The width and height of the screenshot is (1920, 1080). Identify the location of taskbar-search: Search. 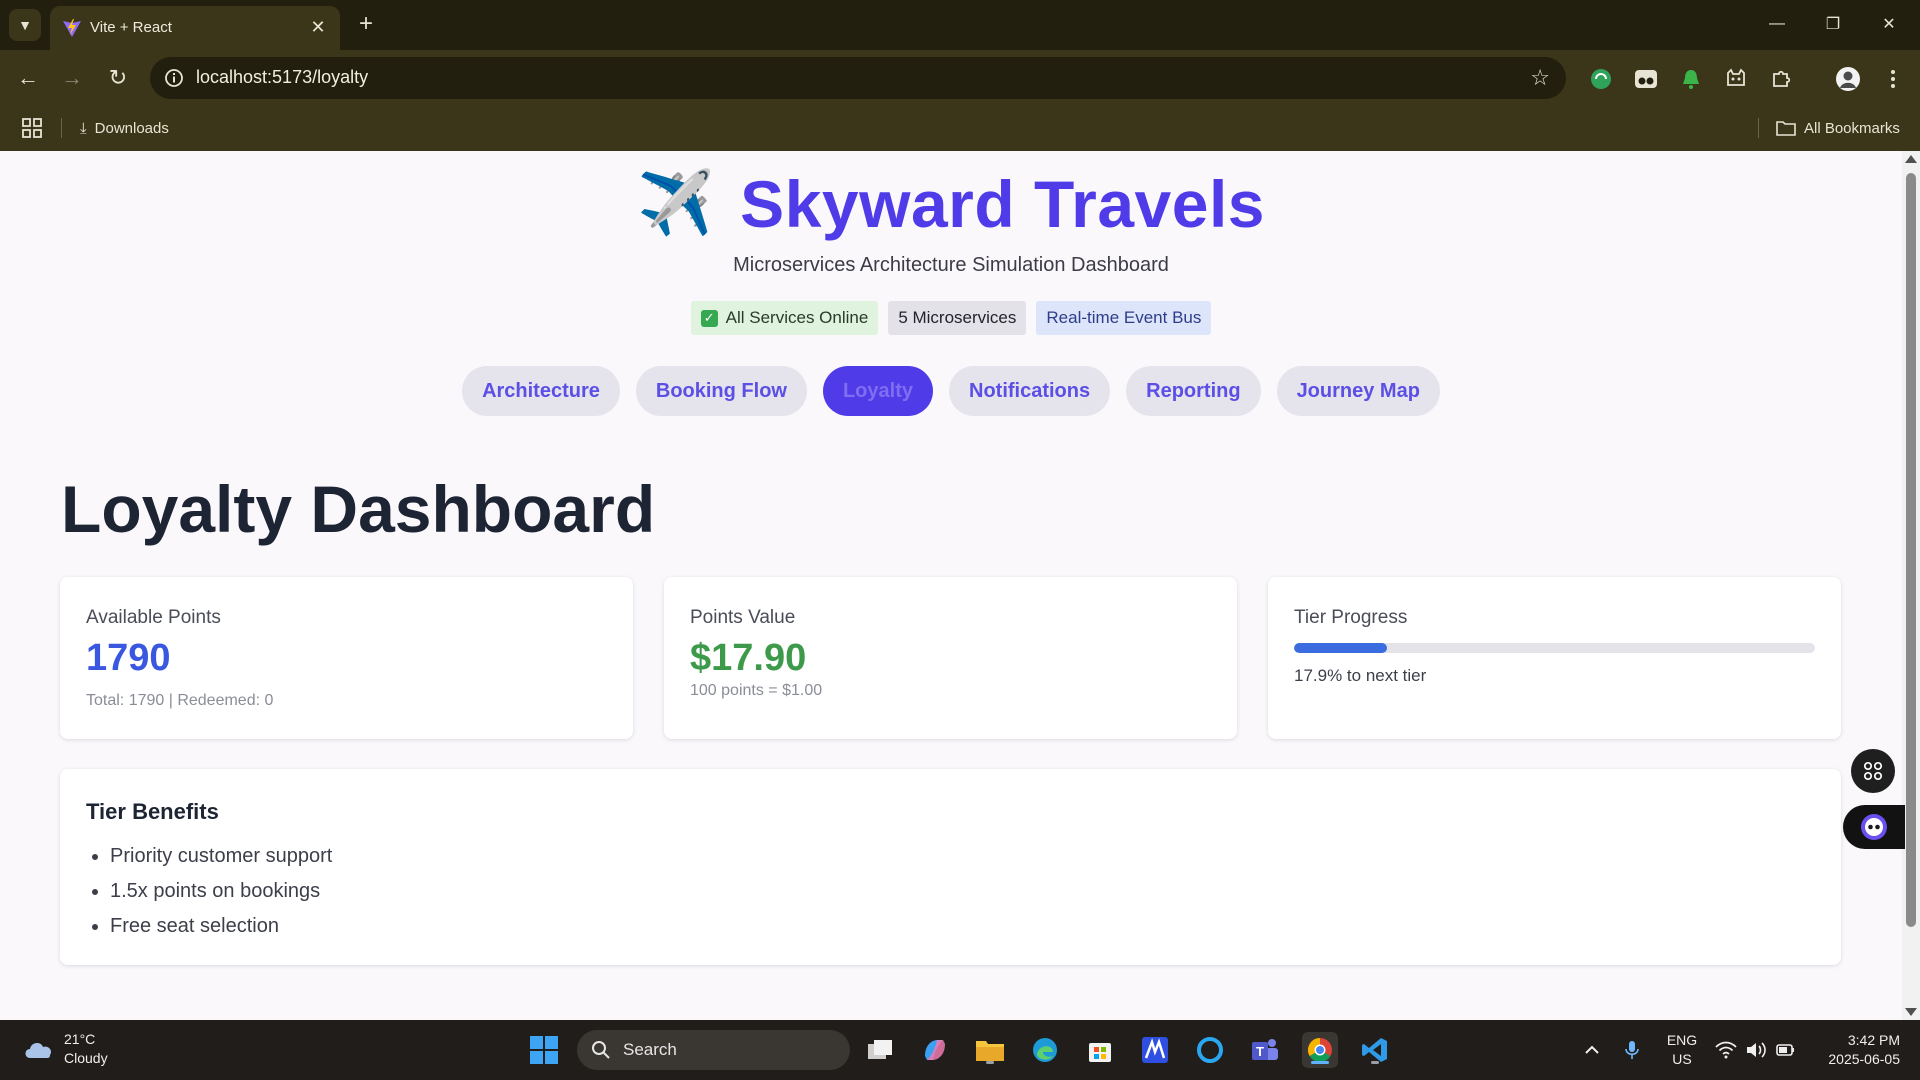
(713, 1050).